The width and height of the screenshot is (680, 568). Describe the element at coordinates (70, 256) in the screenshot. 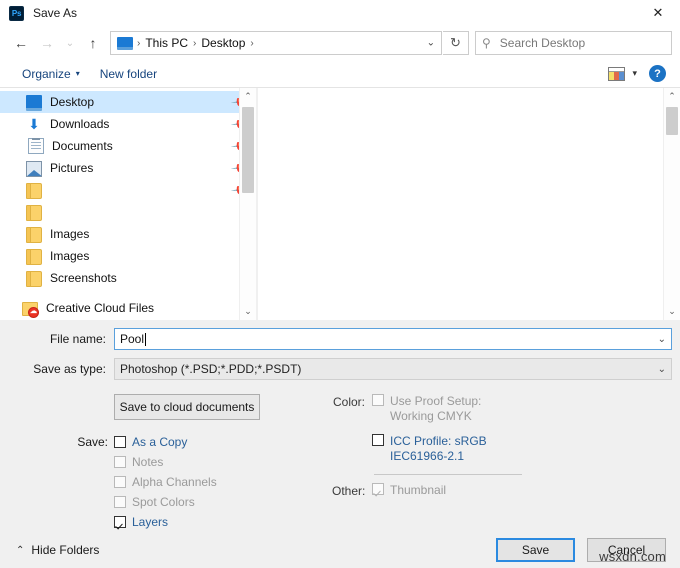

I see `sidebar-item-label: Images` at that location.